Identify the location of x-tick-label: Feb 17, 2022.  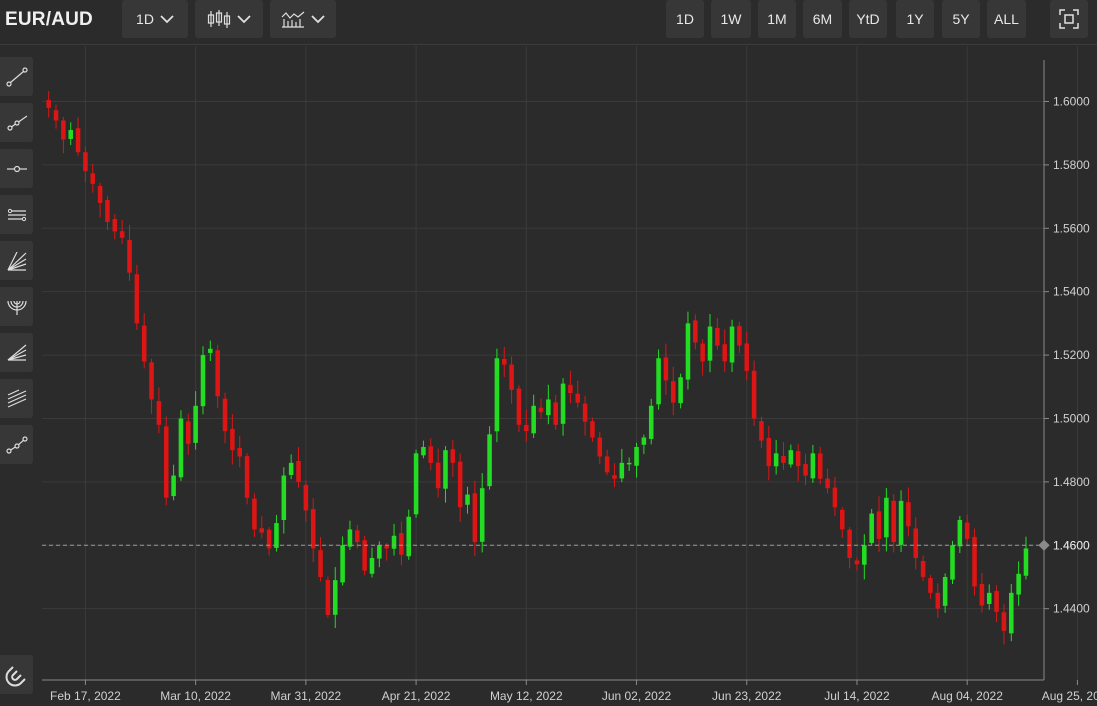
(85, 696).